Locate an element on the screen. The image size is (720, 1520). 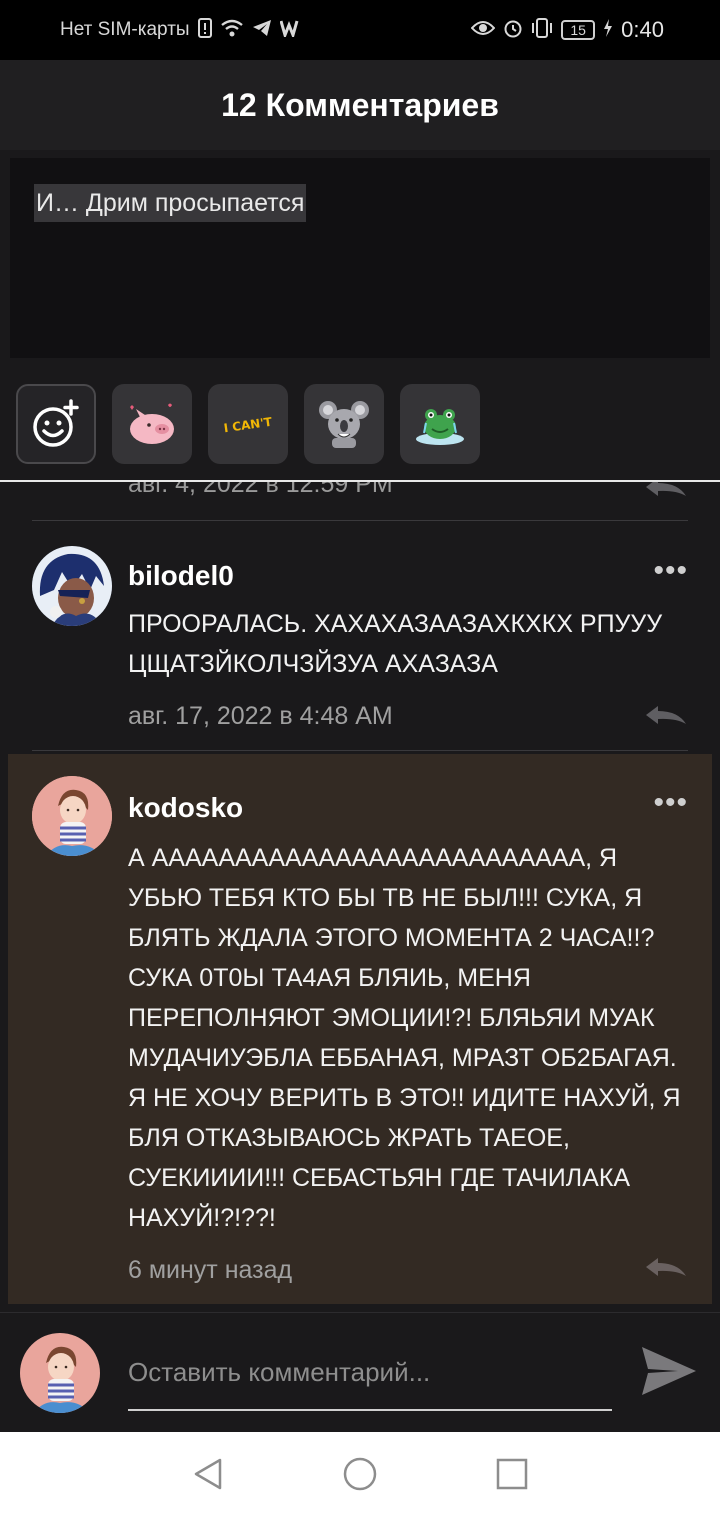
emoji-add-button is located at coordinates (56, 424).